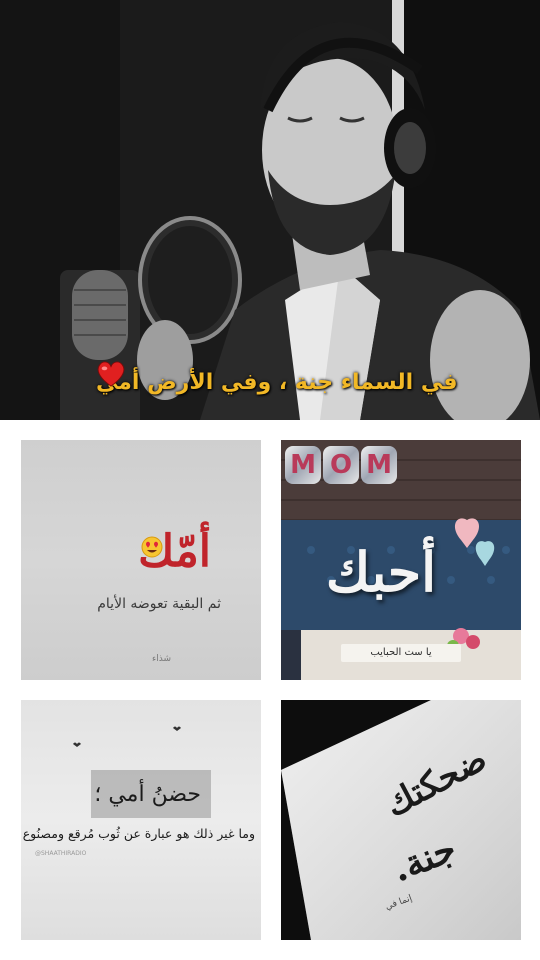 The image size is (540, 960). Describe the element at coordinates (161, 659) in the screenshot. I see `tile-signature: شذاء` at that location.